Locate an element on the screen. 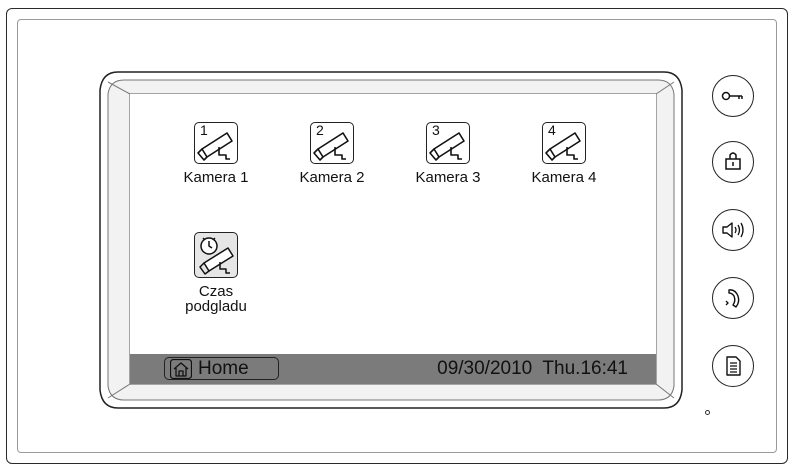 This screenshot has height=470, width=794. camera-icon: 2 is located at coordinates (332, 143).